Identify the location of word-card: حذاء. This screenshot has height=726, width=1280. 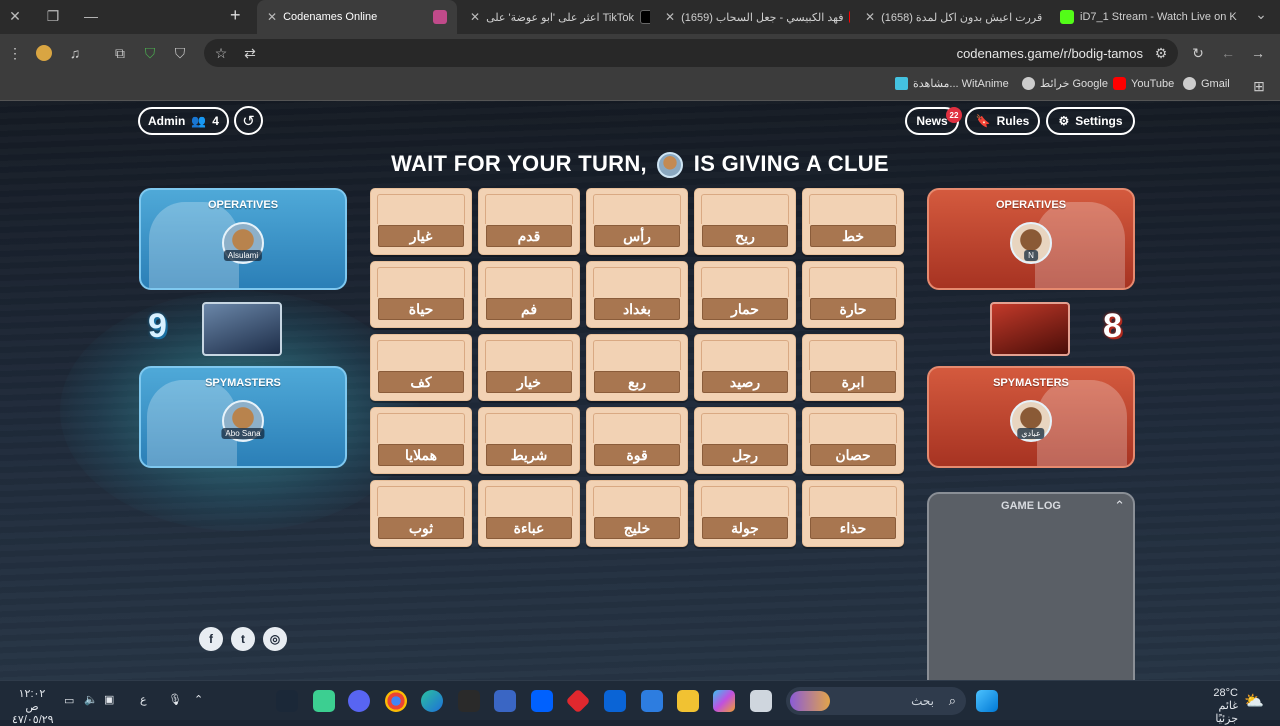
(853, 513).